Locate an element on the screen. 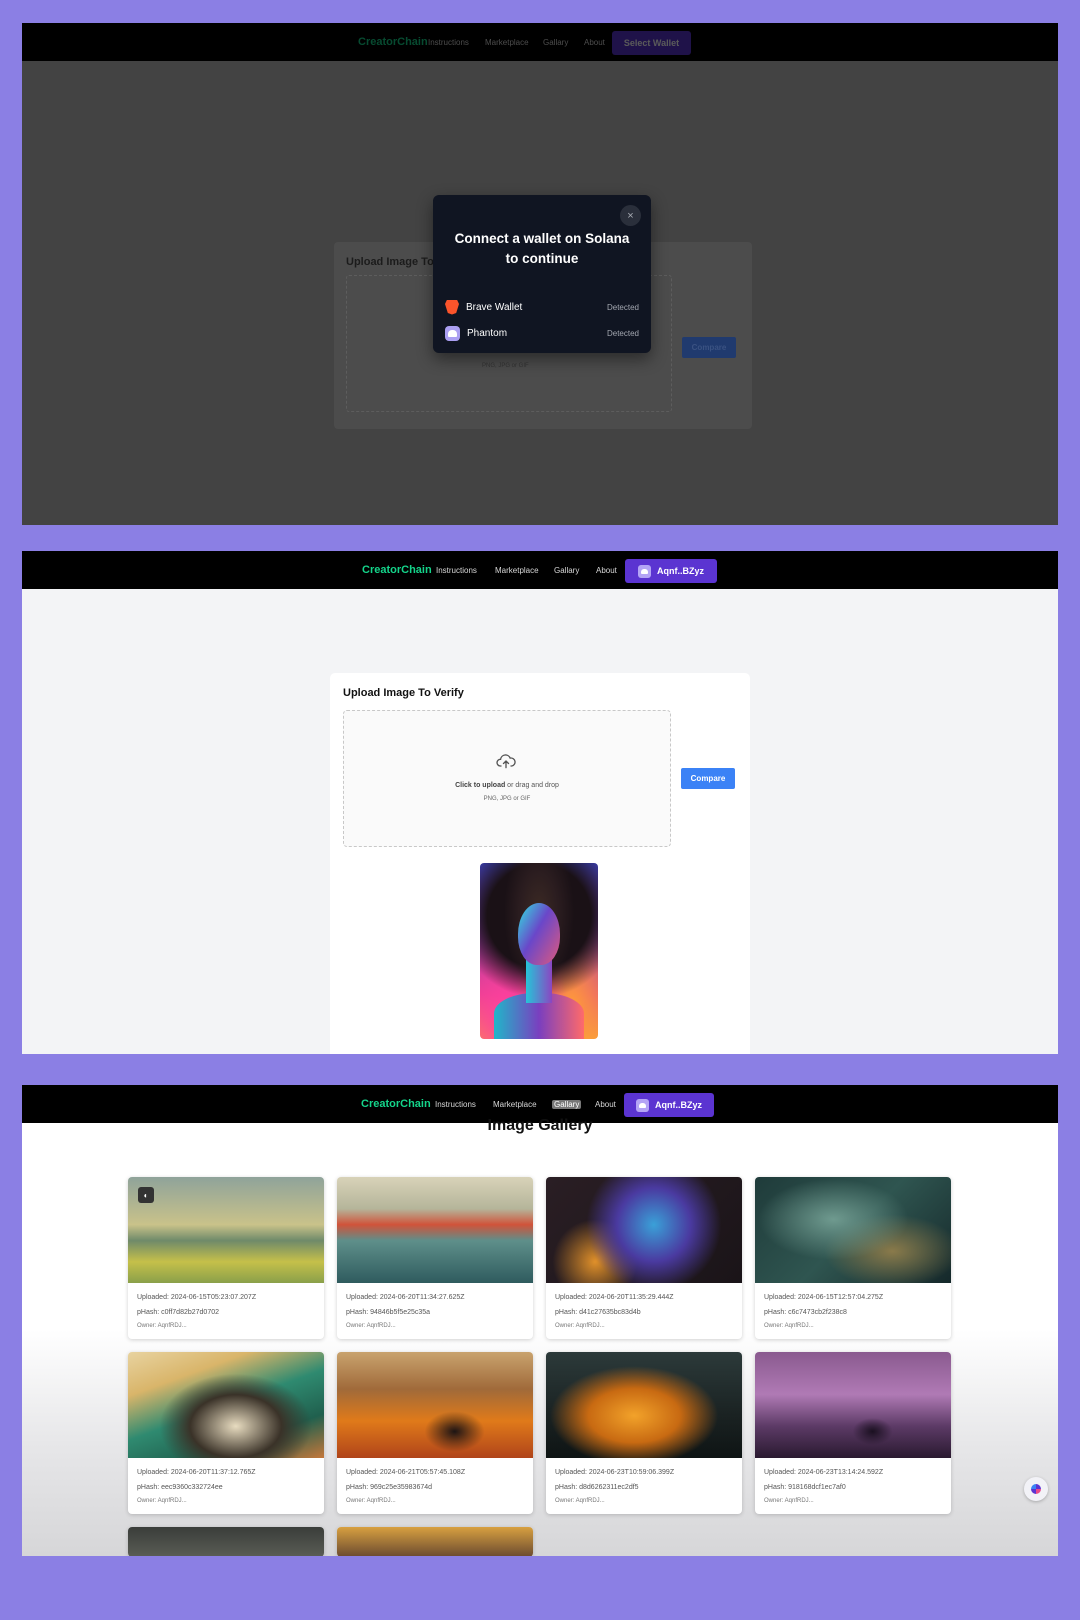 This screenshot has width=1080, height=1620. preview-face is located at coordinates (539, 934).